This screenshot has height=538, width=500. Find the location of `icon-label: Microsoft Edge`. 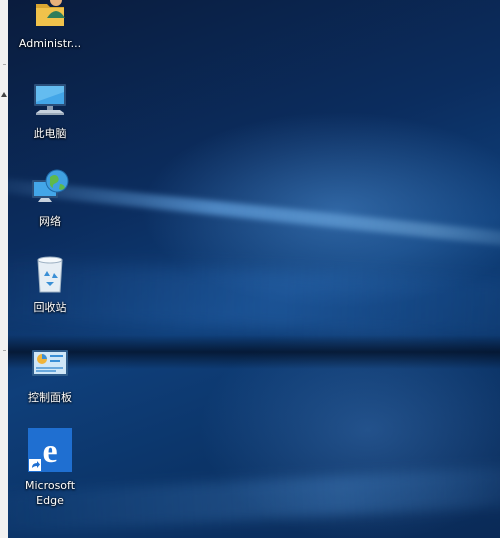

icon-label: Microsoft Edge is located at coordinates (50, 493).